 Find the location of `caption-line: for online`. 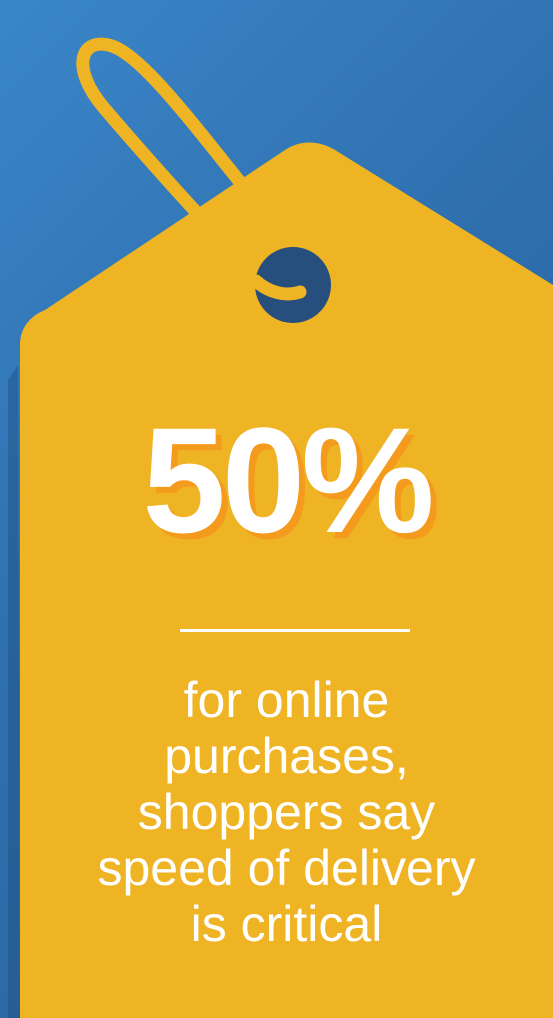

caption-line: for online is located at coordinates (286, 700).